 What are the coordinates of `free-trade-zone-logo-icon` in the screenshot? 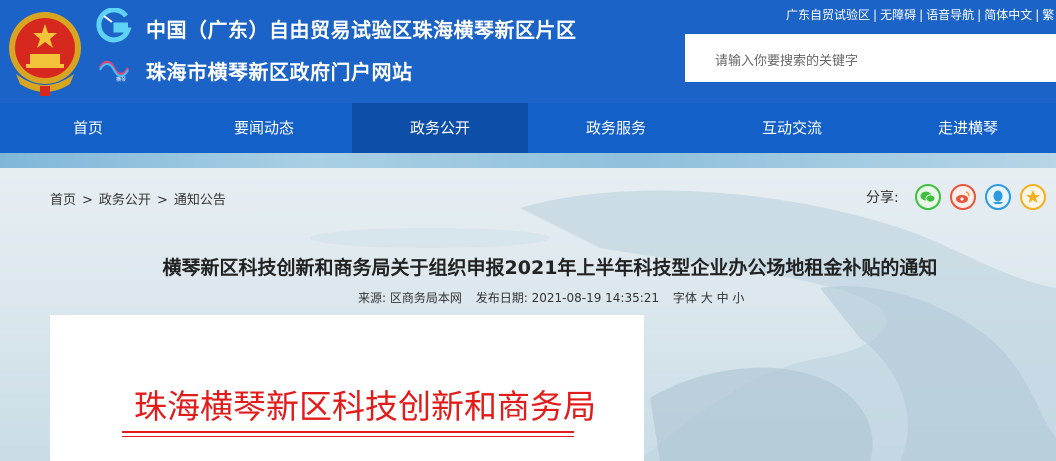 It's located at (114, 25).